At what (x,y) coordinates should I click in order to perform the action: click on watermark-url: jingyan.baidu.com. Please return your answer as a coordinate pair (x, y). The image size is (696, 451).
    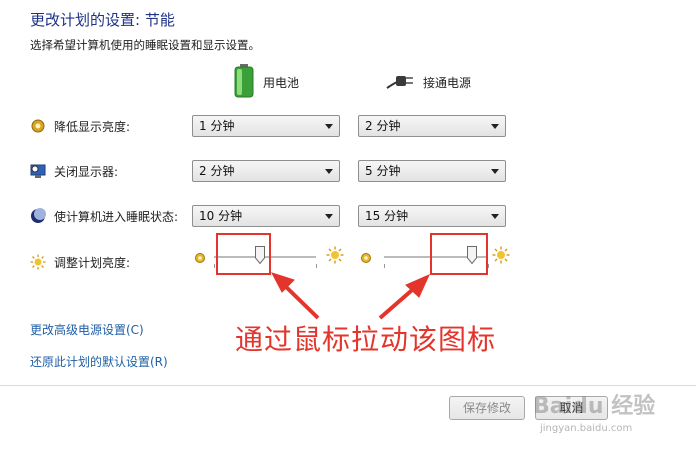
    Looking at the image, I should click on (586, 428).